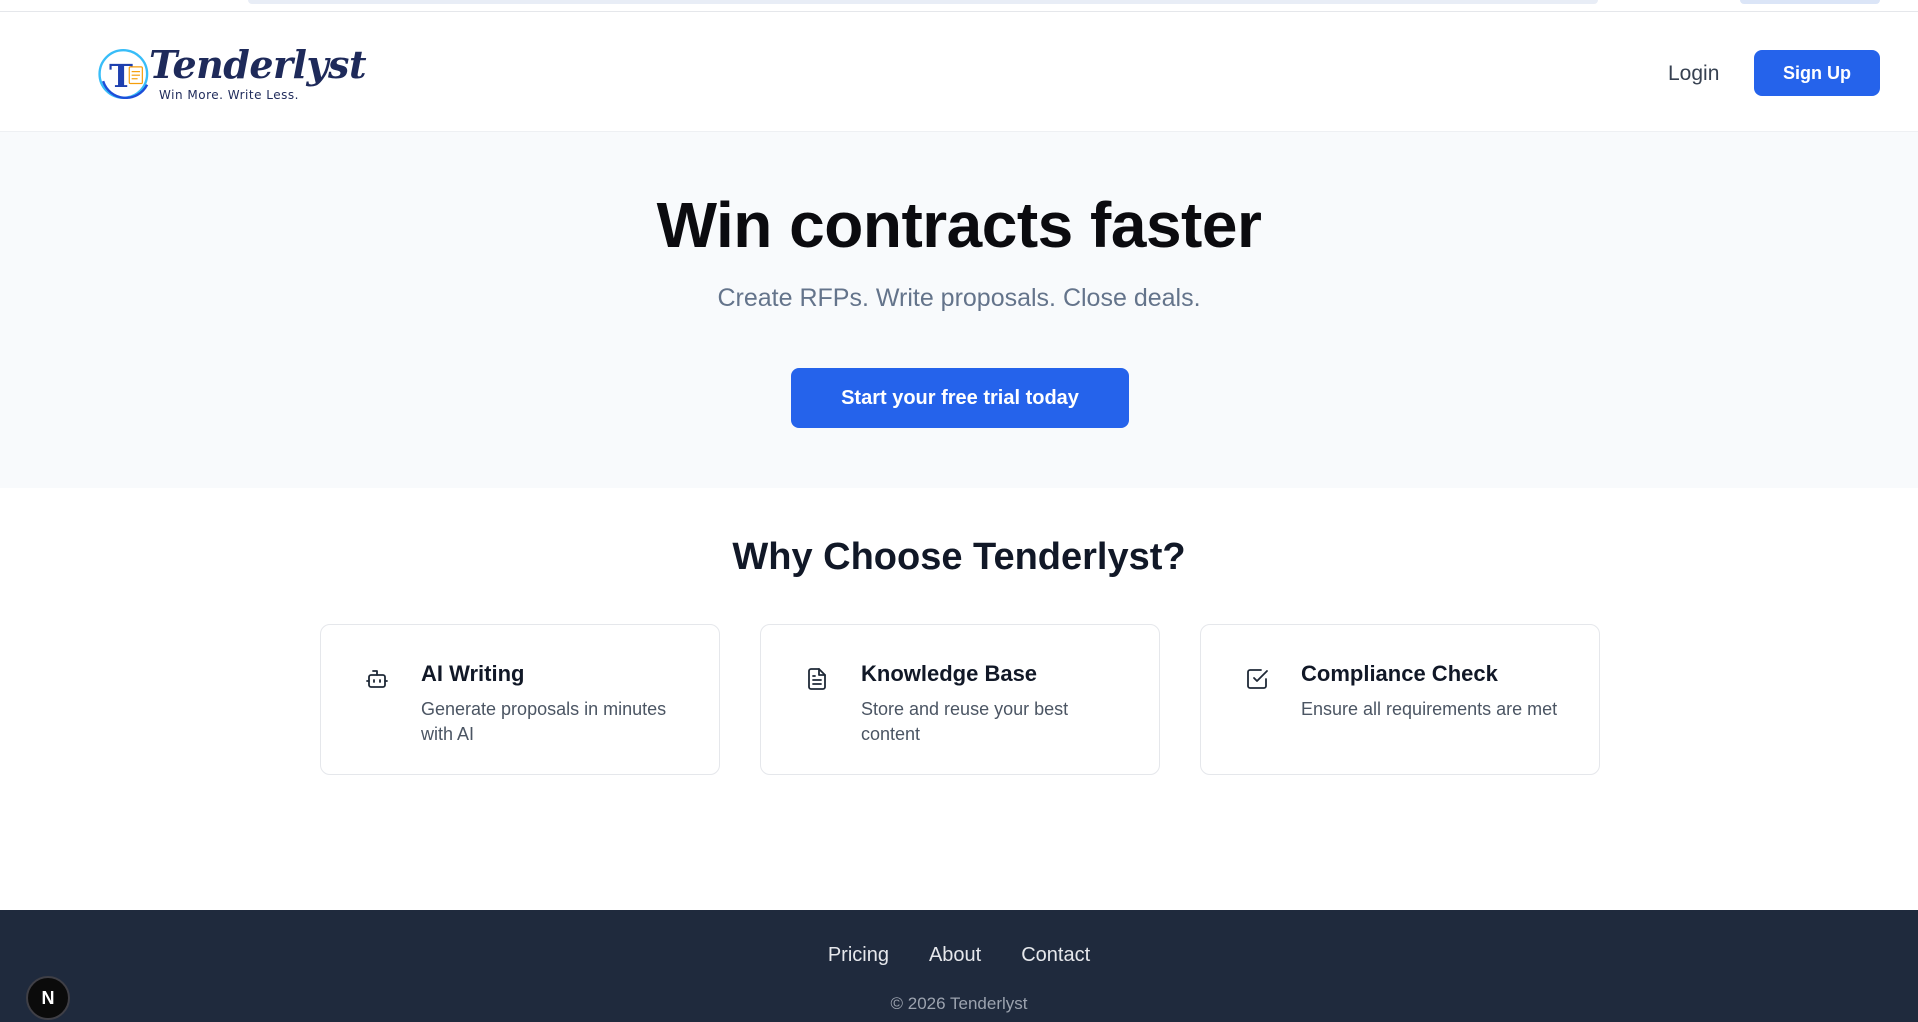 The image size is (1918, 1022). Describe the element at coordinates (1399, 673) in the screenshot. I see `feature-card-title: Compliance Check` at that location.